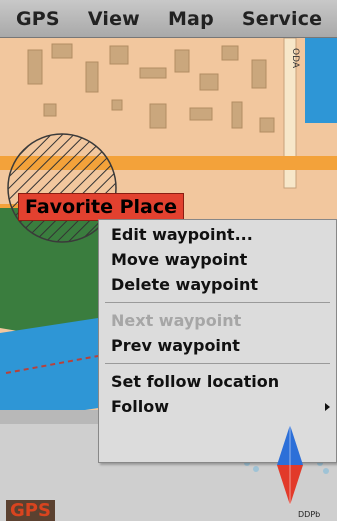  I want to click on favorite-place-label: Favorite Place, so click(101, 207).